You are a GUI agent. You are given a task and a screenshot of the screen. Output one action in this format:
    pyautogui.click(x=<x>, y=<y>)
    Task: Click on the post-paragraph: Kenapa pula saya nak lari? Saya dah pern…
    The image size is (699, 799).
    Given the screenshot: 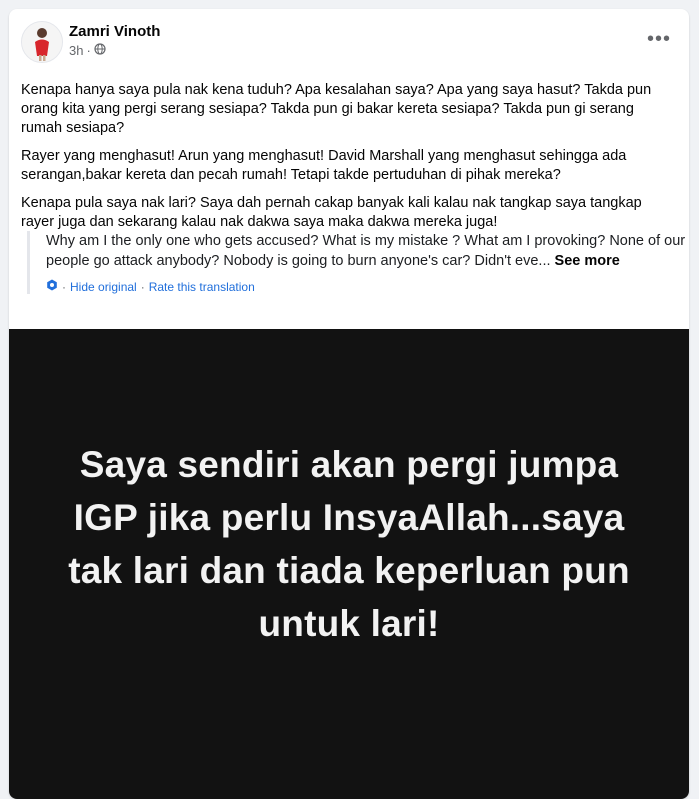 What is the action you would take?
    pyautogui.click(x=331, y=212)
    